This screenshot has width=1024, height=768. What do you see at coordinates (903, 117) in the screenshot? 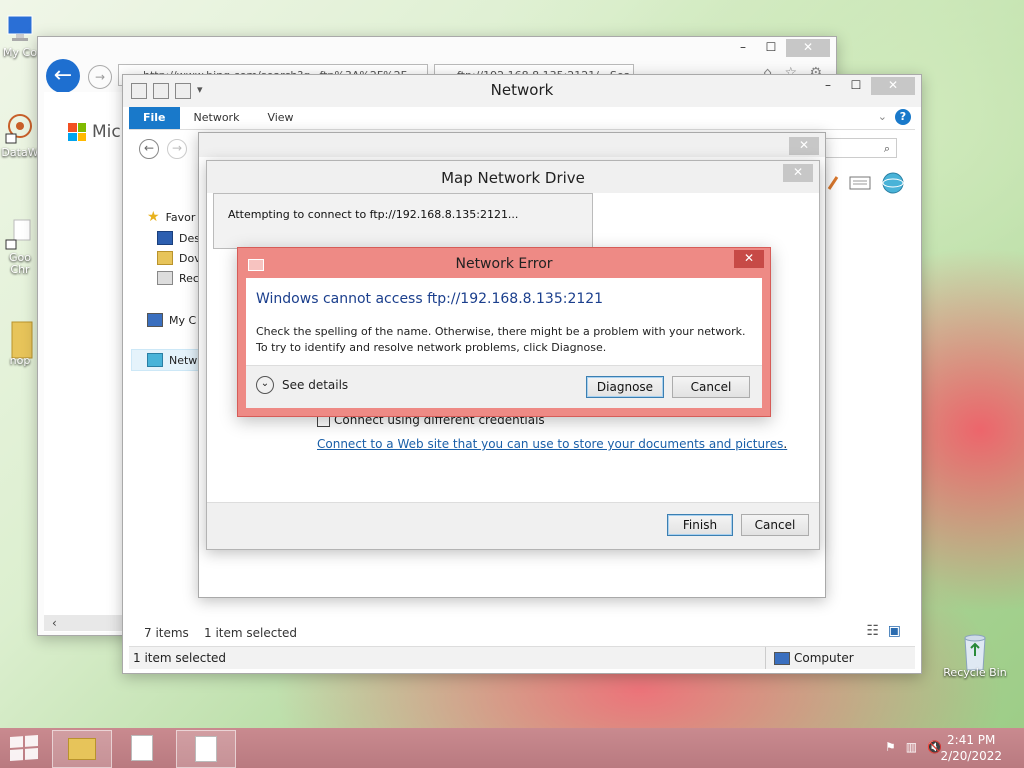
I see `help-icon: ?` at bounding box center [903, 117].